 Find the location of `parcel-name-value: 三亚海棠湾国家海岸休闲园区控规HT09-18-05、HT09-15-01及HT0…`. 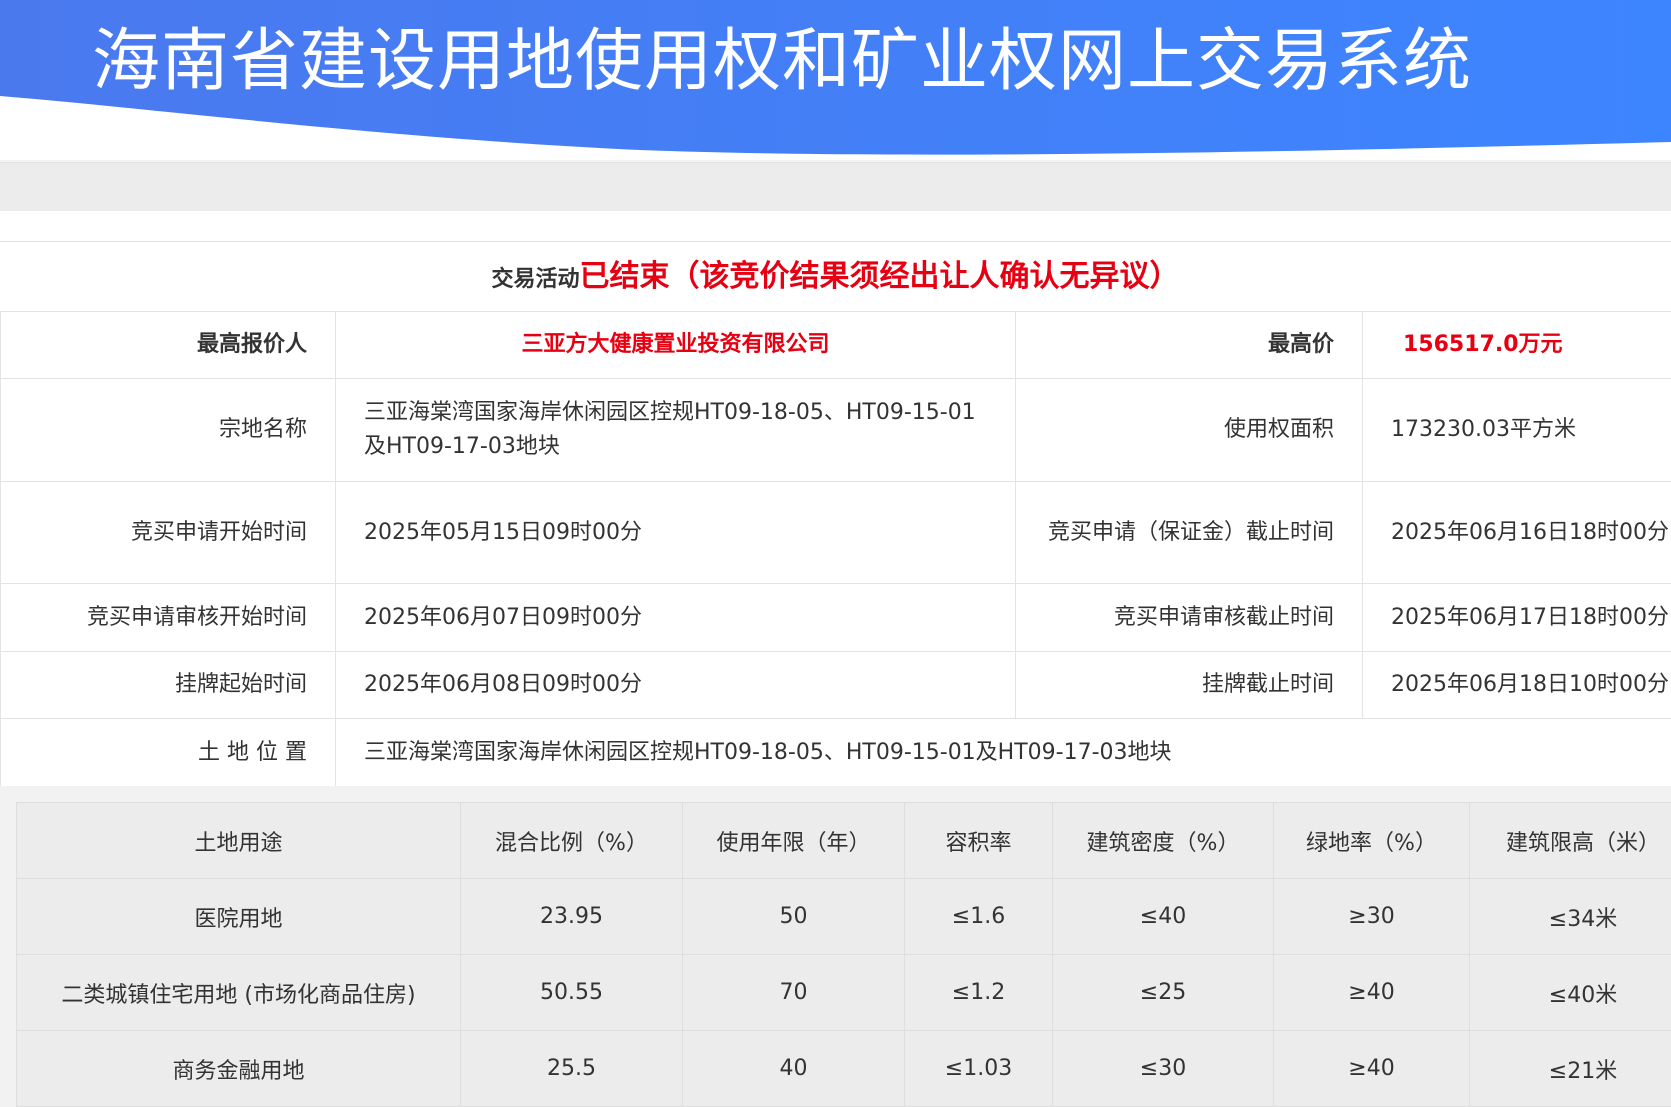

parcel-name-value: 三亚海棠湾国家海岸休闲园区控规HT09-18-05、HT09-15-01及HT0… is located at coordinates (676, 430).